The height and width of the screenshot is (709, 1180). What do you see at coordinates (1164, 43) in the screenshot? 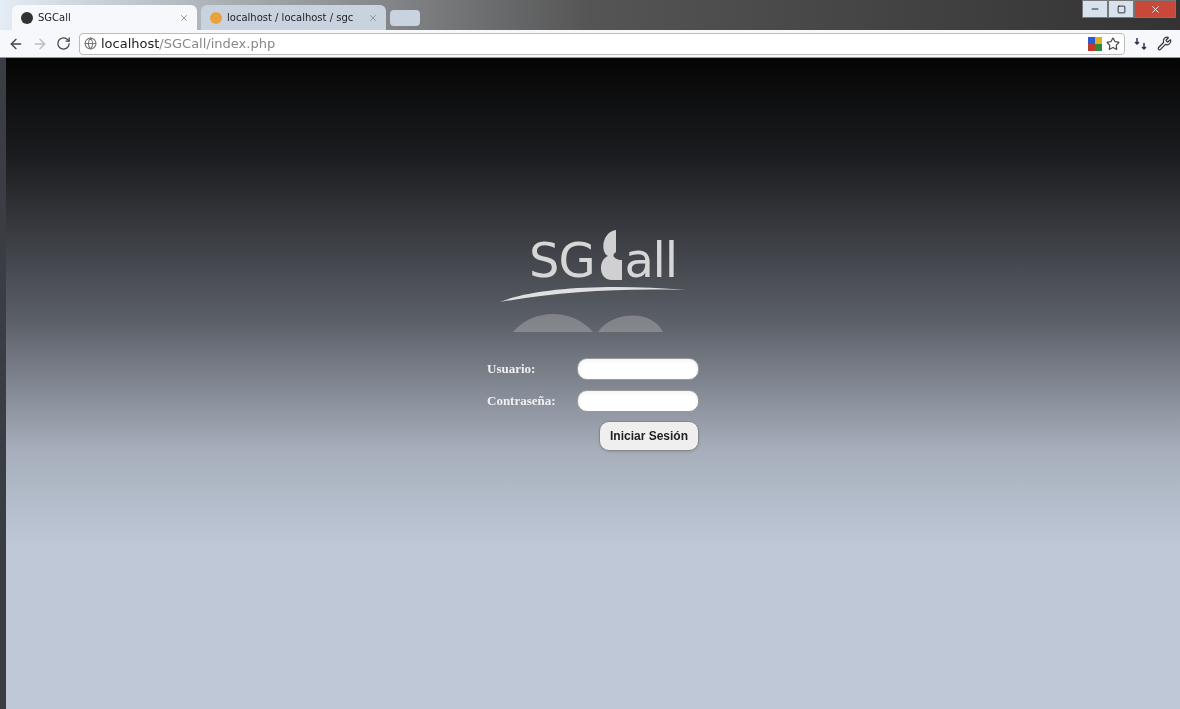
I see `settings-icon` at bounding box center [1164, 43].